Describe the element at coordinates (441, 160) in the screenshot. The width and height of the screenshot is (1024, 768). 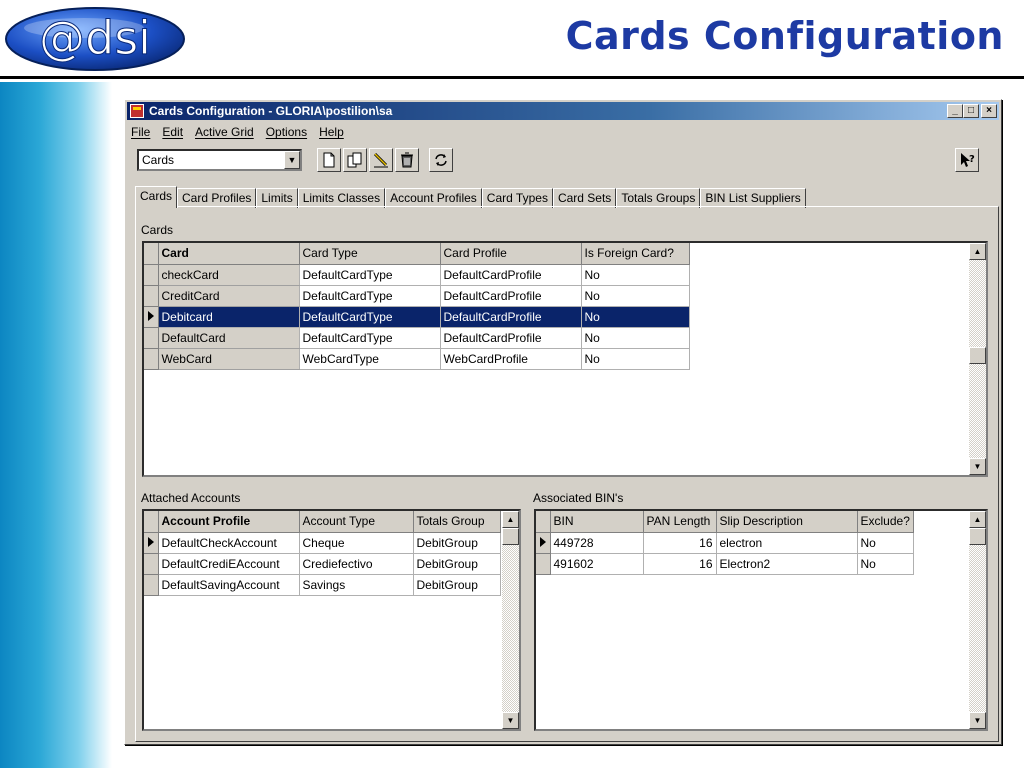
I see `refresh-button` at that location.